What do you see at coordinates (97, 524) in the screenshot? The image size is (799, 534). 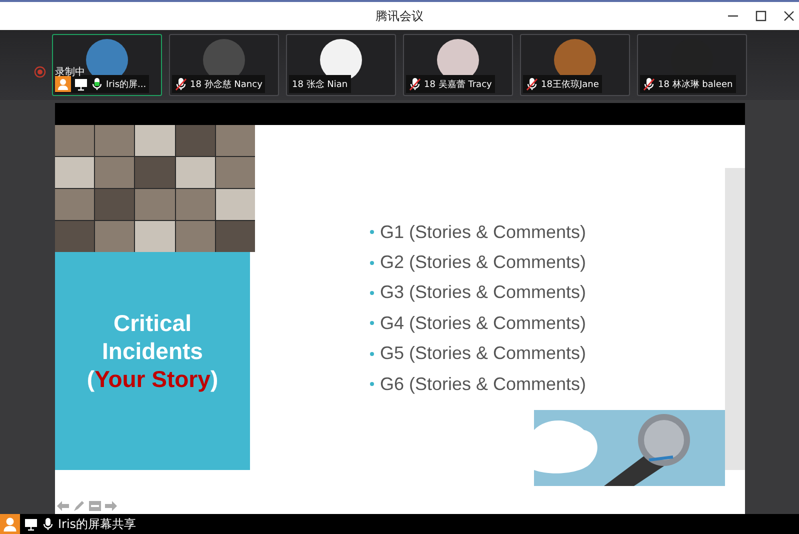 I see `screen-share-label: Iris的屏幕共享` at bounding box center [97, 524].